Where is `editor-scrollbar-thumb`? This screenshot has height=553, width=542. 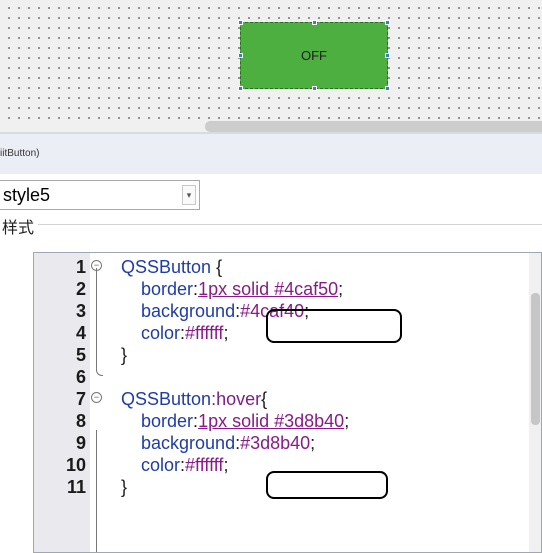 editor-scrollbar-thumb is located at coordinates (535, 359).